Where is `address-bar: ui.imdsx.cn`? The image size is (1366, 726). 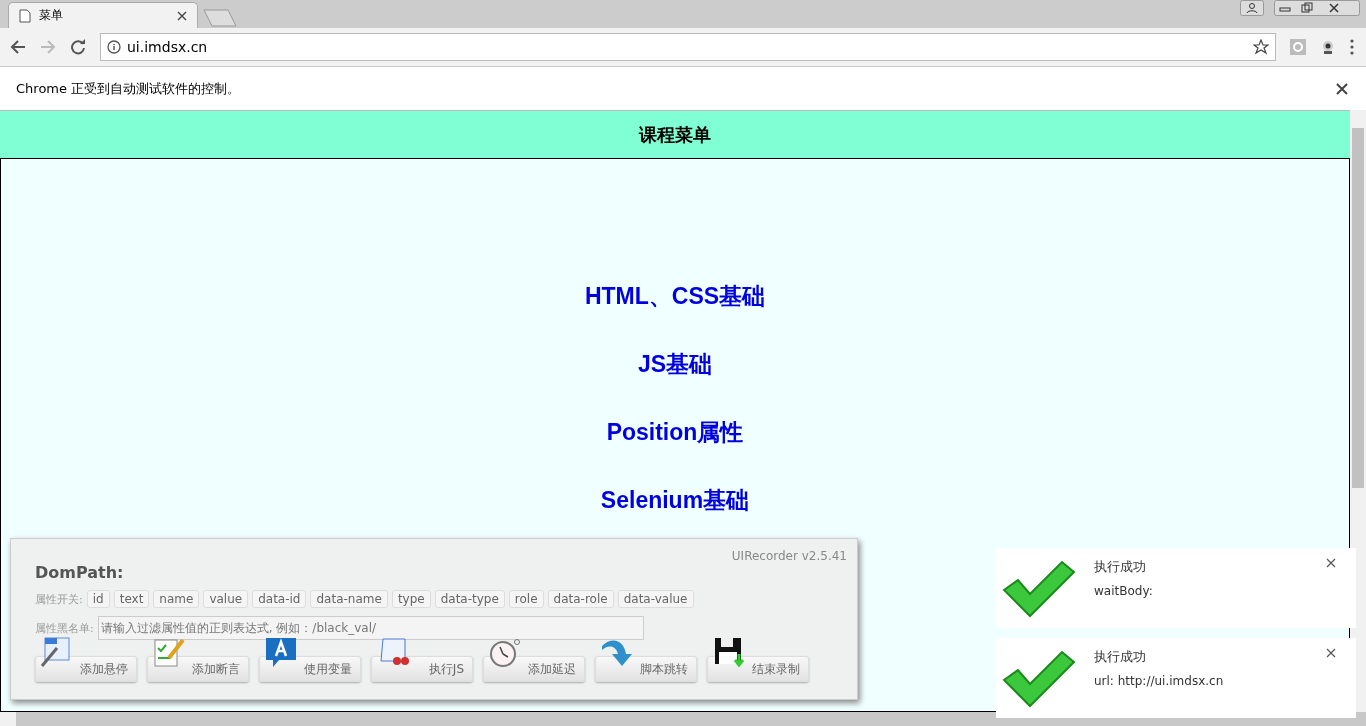
address-bar: ui.imdsx.cn is located at coordinates (688, 47).